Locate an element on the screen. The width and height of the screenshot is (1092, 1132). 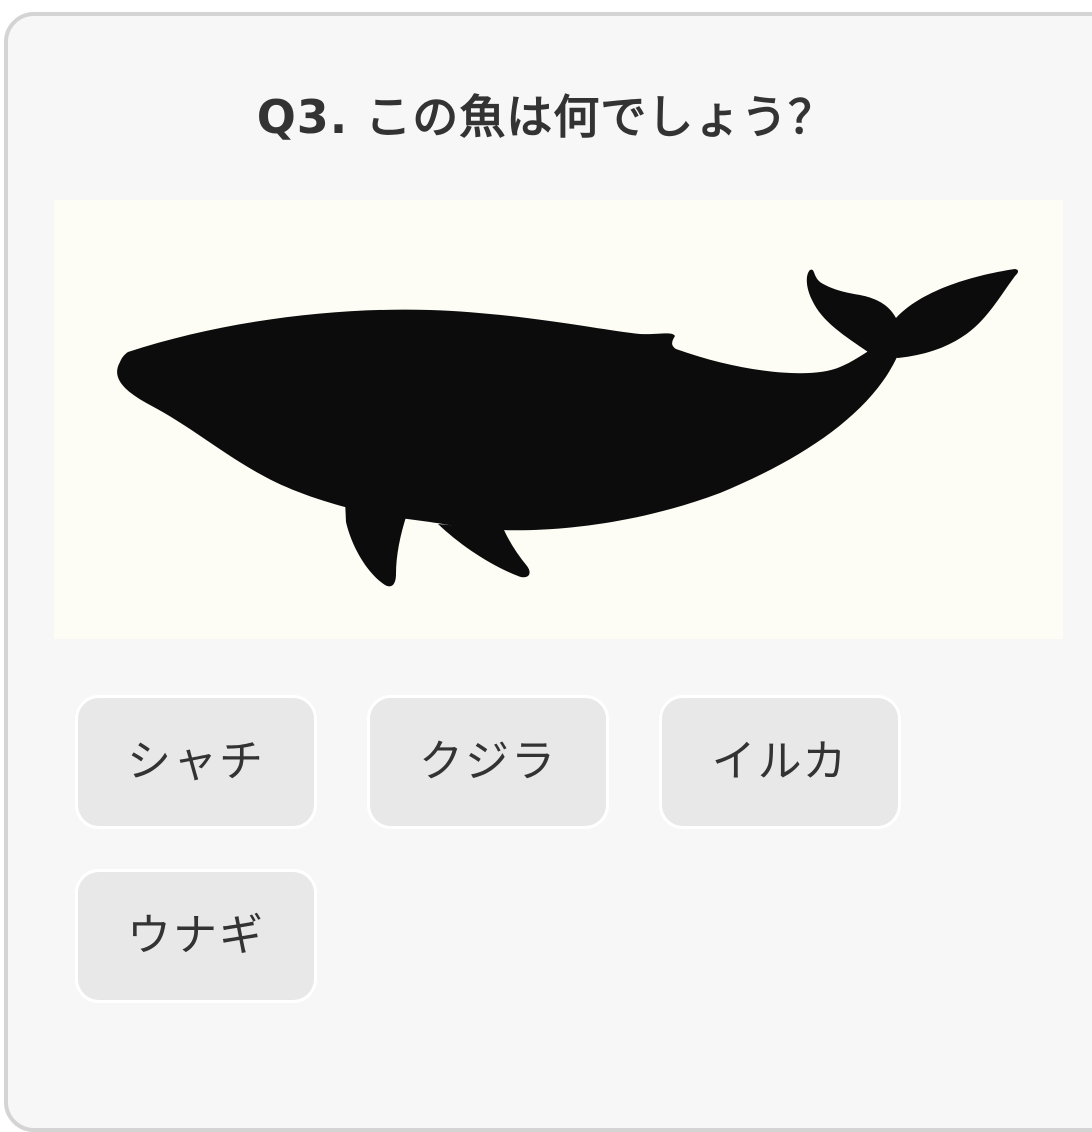
question-title: Q3. この魚は何でしょう？ is located at coordinates (546, 117).